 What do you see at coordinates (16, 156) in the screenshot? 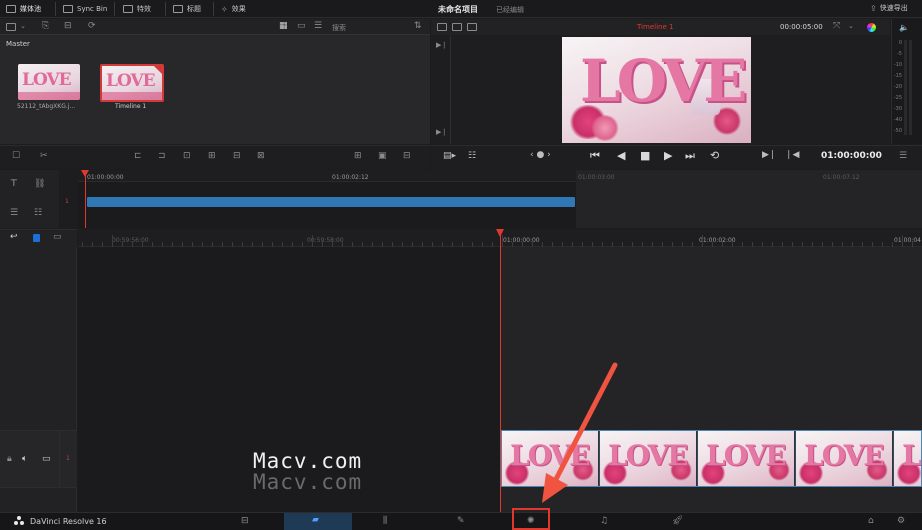
I see `select-tool-icon: ☐` at bounding box center [16, 156].